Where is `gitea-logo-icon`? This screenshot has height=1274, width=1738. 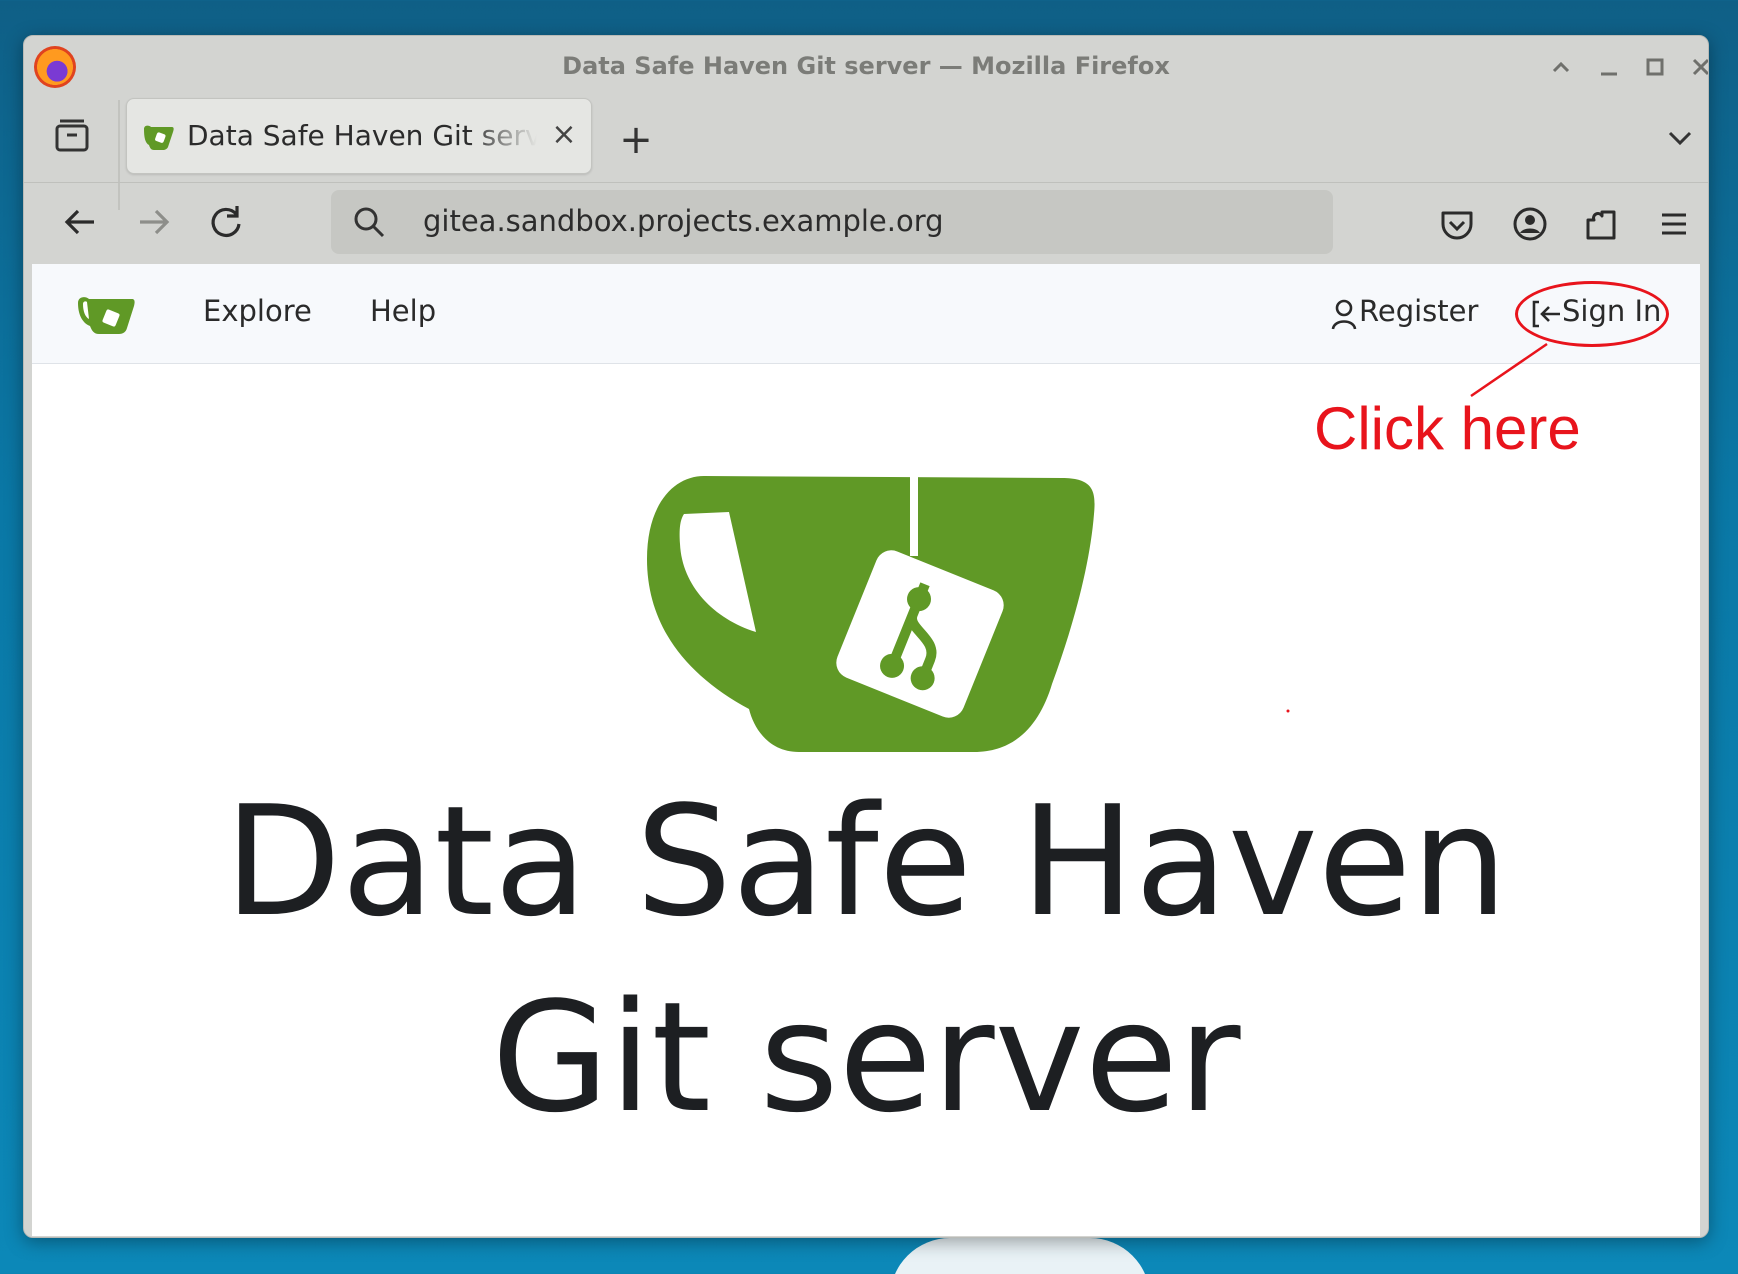
gitea-logo-icon is located at coordinates (105, 314).